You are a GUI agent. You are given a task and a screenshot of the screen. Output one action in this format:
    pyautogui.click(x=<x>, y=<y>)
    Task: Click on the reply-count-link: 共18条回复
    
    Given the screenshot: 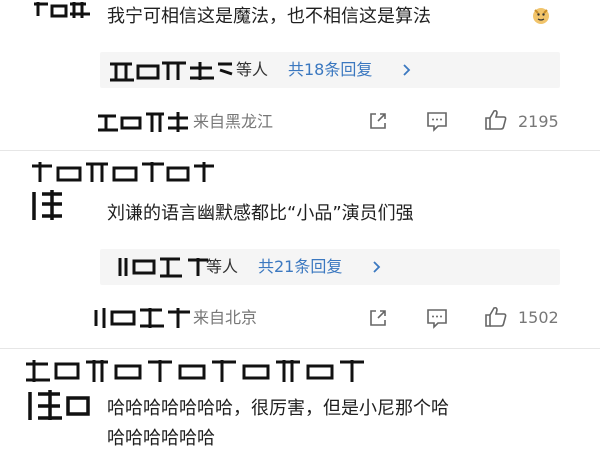 What is the action you would take?
    pyautogui.click(x=330, y=70)
    